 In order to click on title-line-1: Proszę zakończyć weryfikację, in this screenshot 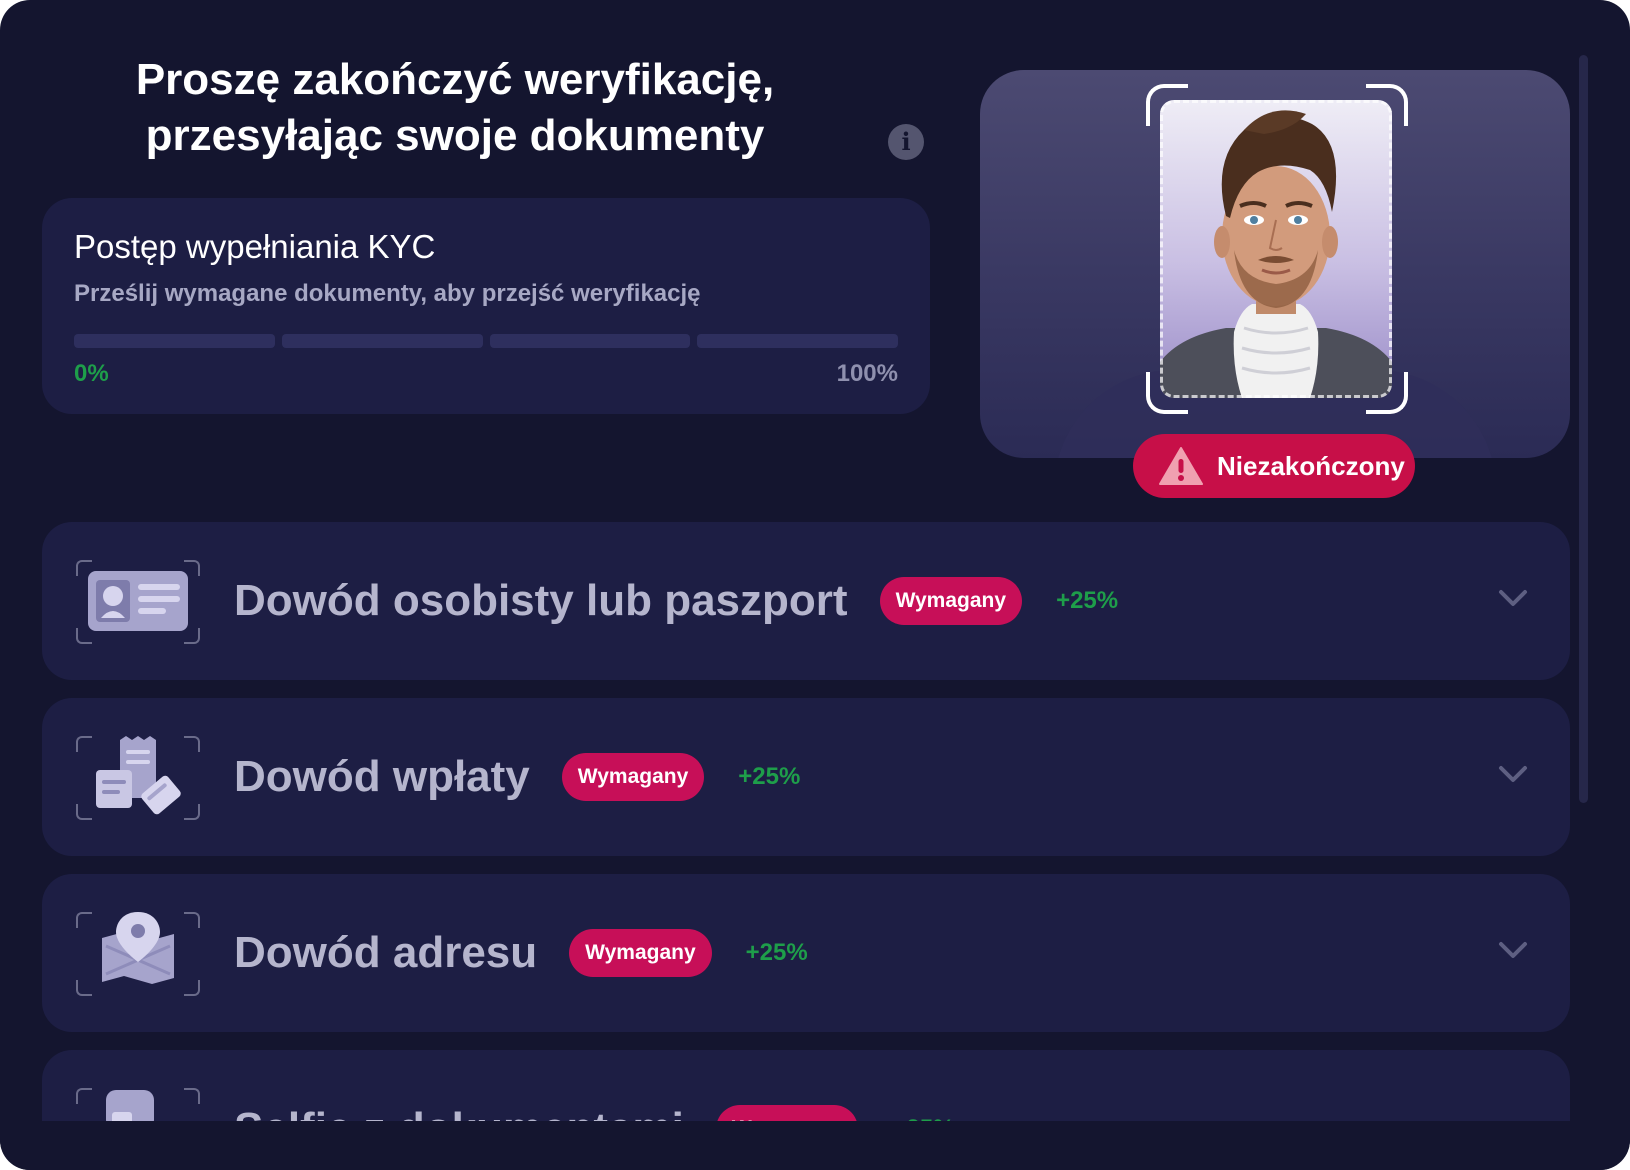, I will do `click(455, 79)`.